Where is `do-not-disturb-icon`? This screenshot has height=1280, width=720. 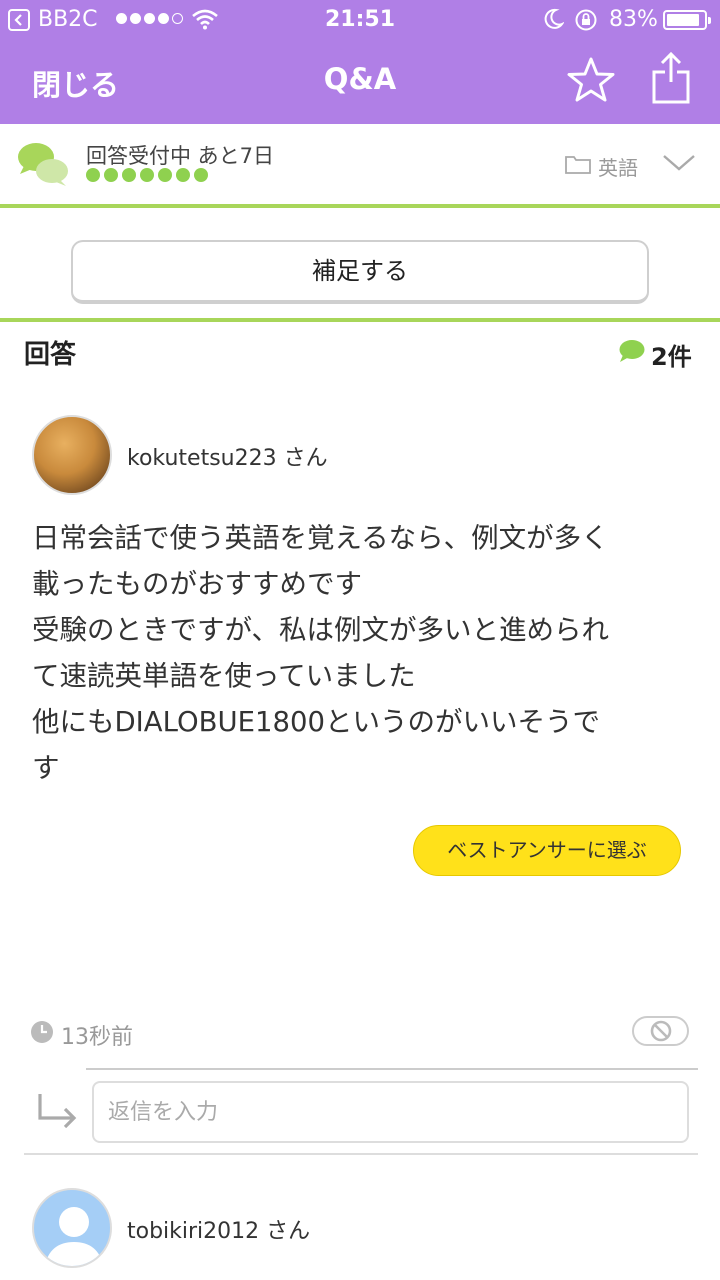 do-not-disturb-icon is located at coordinates (554, 18).